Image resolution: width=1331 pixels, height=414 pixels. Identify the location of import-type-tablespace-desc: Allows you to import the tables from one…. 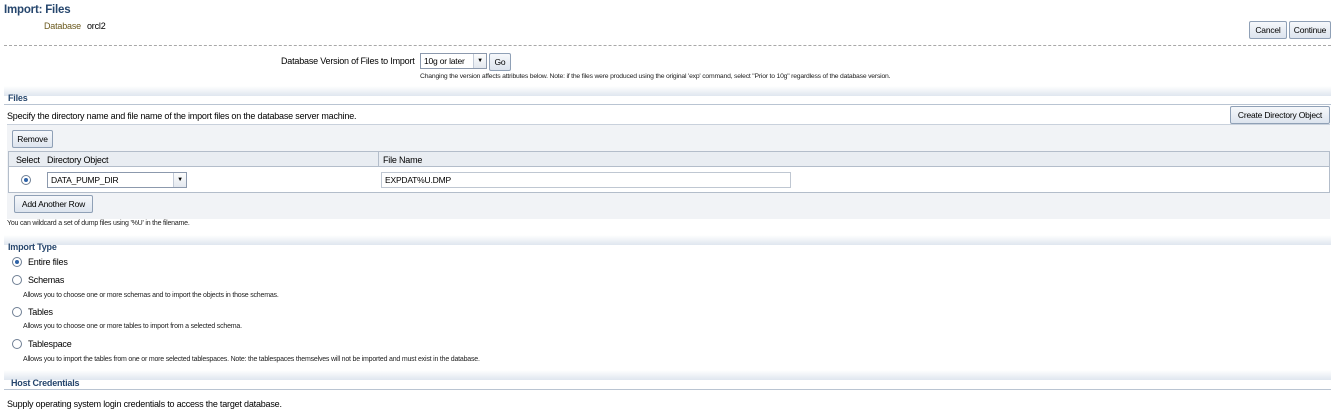
(251, 359).